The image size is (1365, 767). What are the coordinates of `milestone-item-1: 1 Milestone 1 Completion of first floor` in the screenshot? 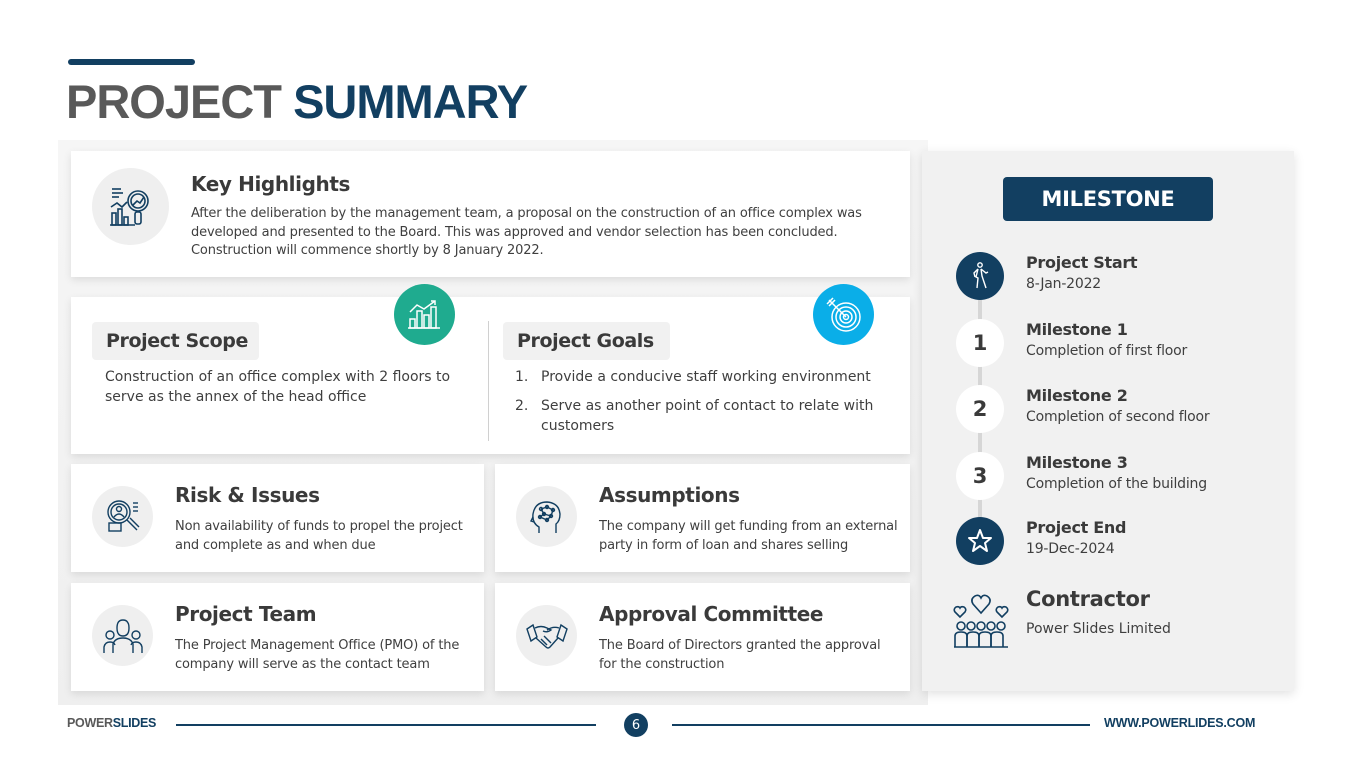 It's located at (1116, 344).